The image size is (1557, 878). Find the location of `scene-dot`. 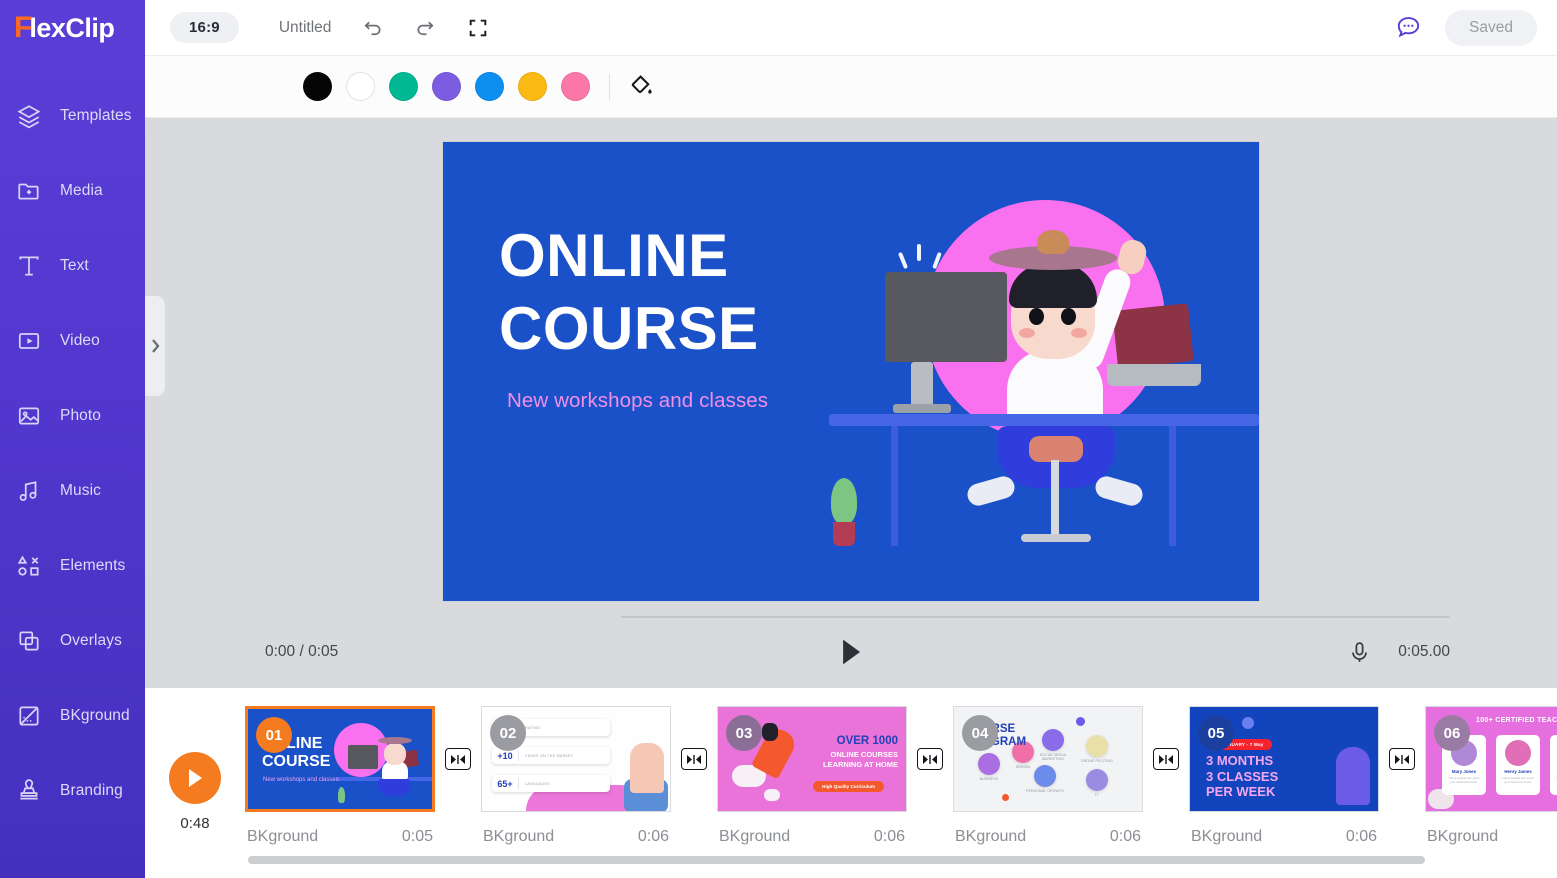

scene-dot is located at coordinates (1005, 797).